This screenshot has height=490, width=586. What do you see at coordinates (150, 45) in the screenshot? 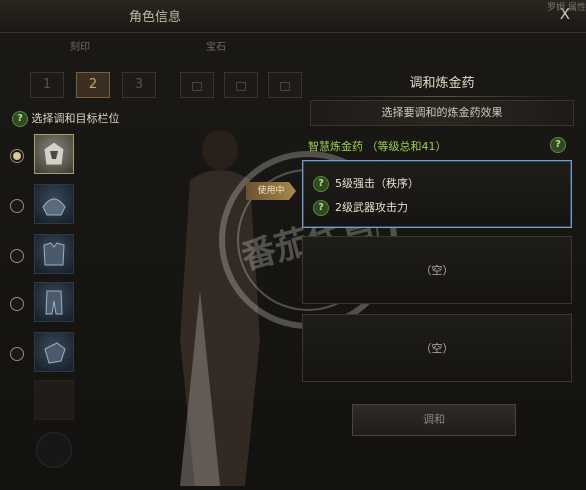
I see `left-tabs: 刻印 宝石` at bounding box center [150, 45].